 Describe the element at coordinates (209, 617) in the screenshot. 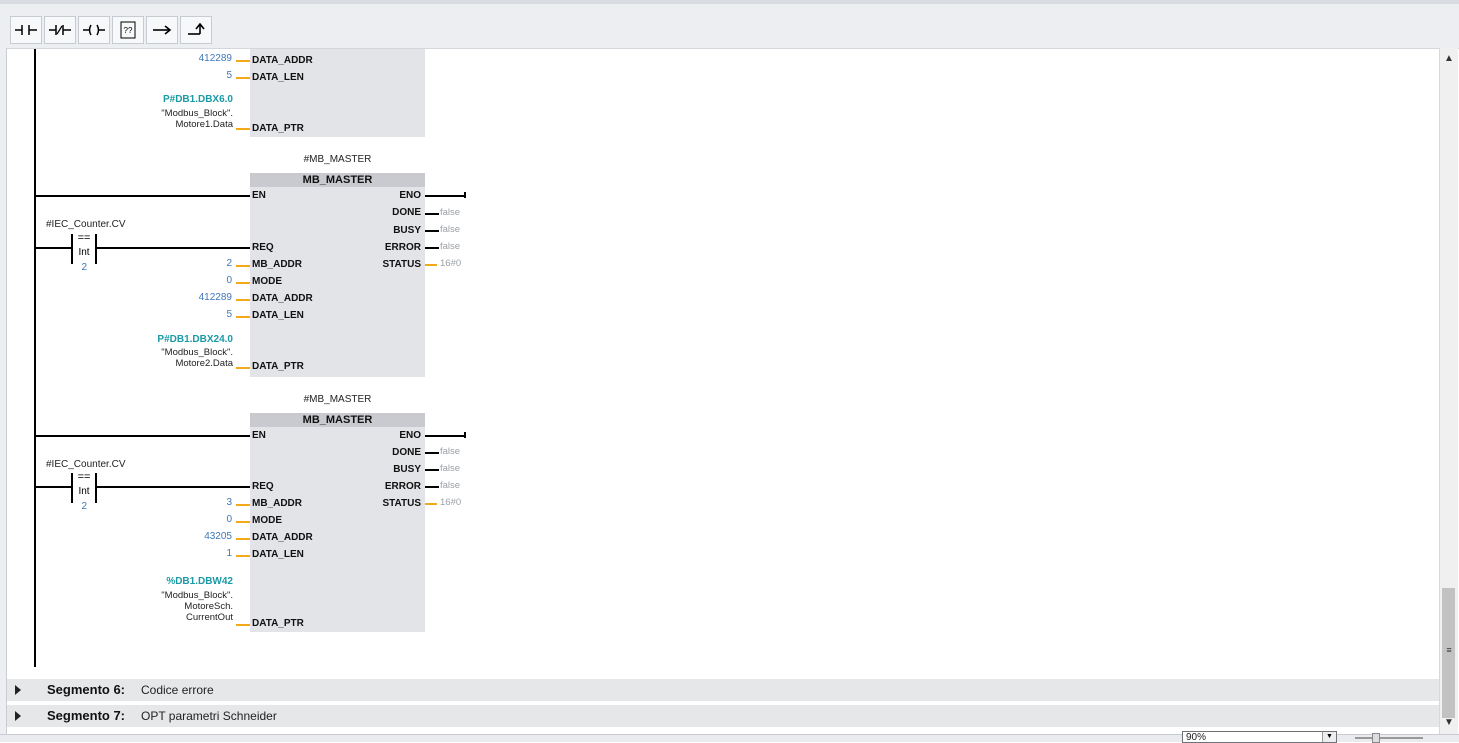

I see `data-ptr-tag-line: CurrentOut` at that location.